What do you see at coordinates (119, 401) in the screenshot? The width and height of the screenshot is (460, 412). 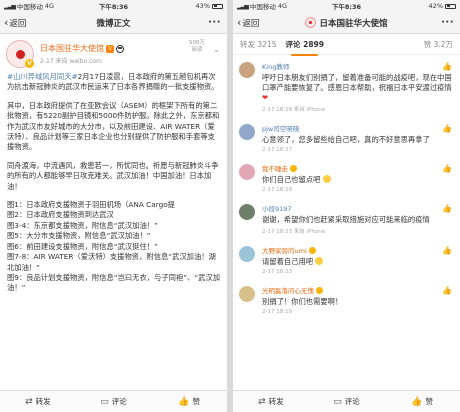 I see `comment-label: 评论` at bounding box center [119, 401].